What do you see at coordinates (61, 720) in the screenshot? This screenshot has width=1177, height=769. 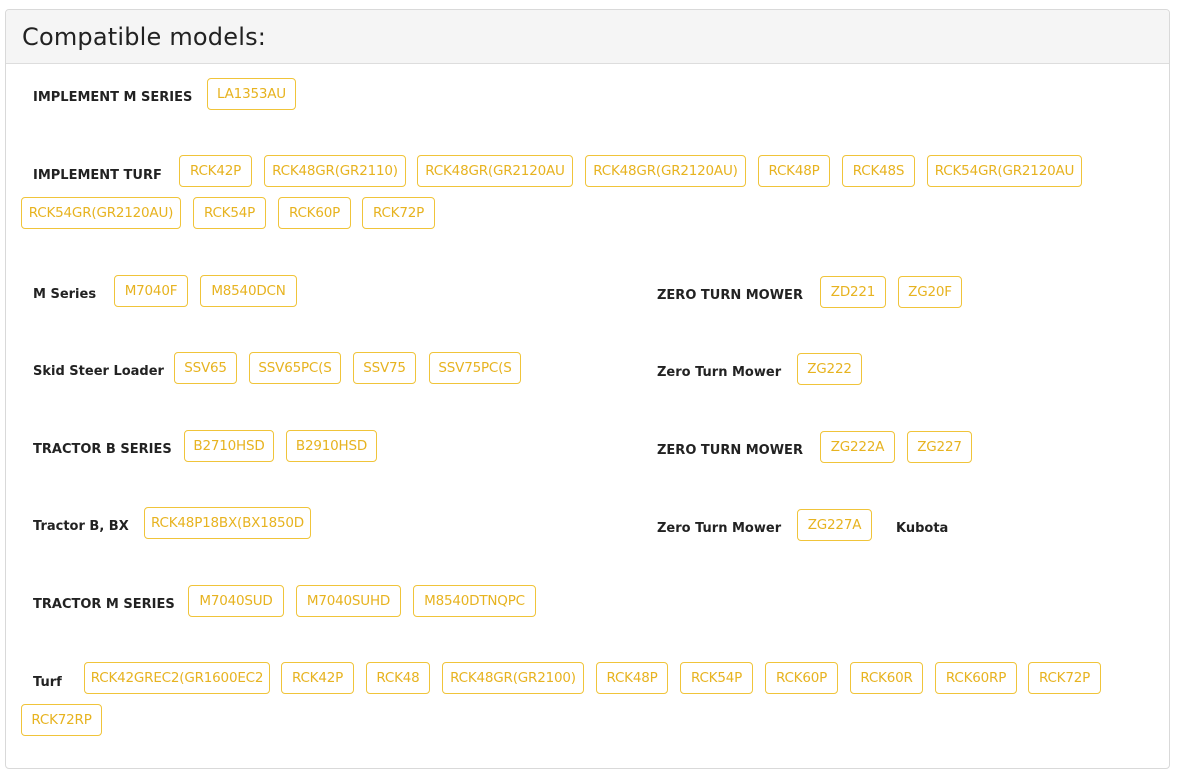 I see `model-chip: RCK72RP` at bounding box center [61, 720].